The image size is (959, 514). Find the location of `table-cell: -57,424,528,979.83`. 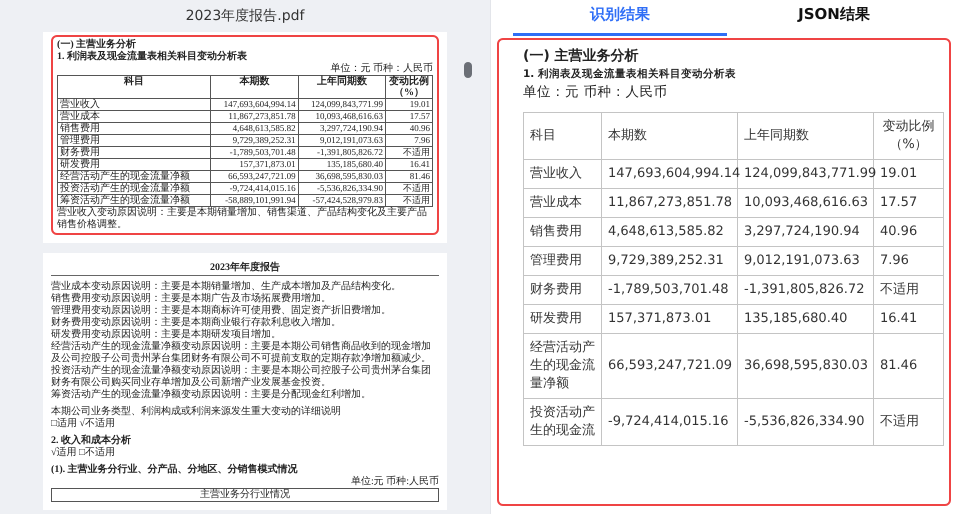

table-cell: -57,424,528,979.83 is located at coordinates (342, 200).